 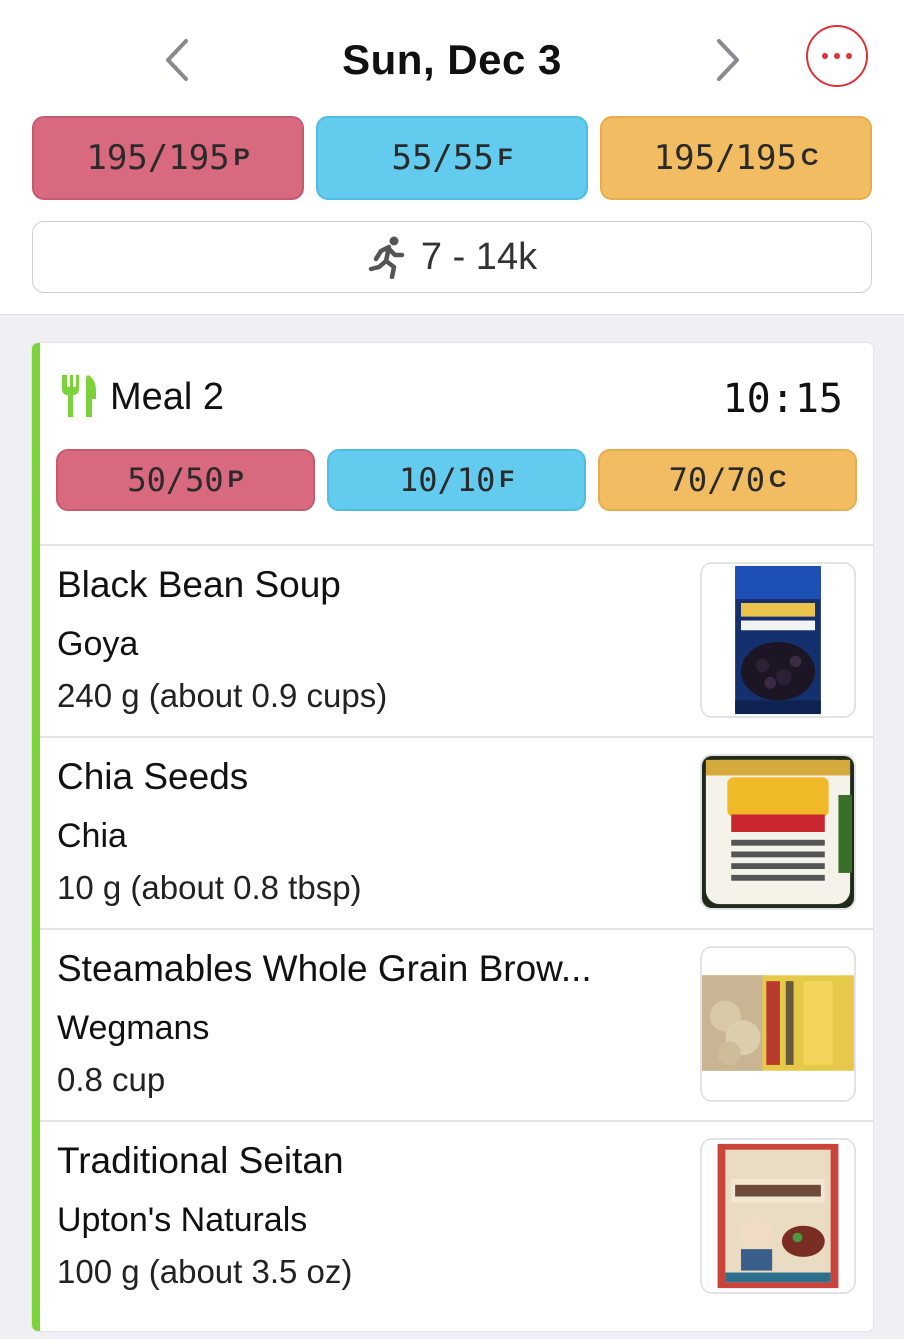 I want to click on seitan-package-image, so click(x=778, y=1216).